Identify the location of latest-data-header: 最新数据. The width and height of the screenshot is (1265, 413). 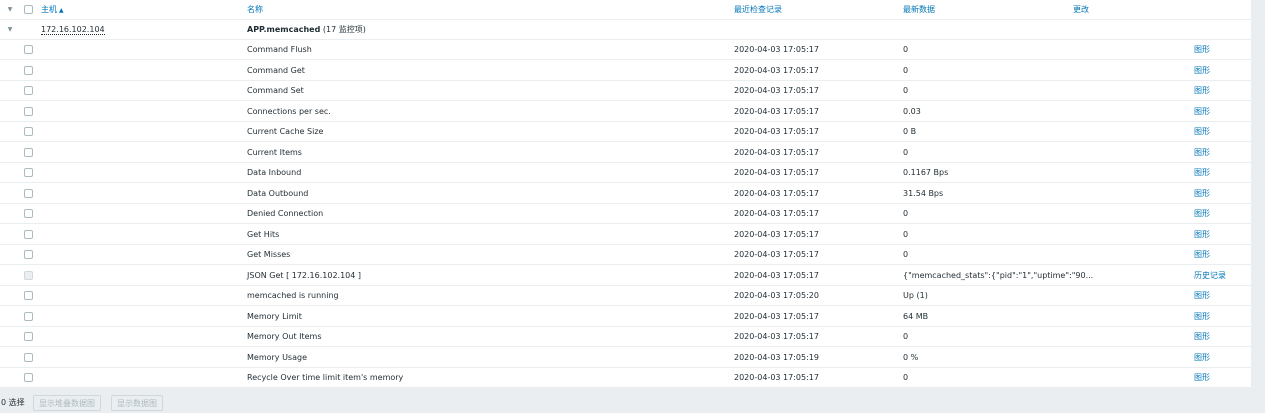
(919, 9).